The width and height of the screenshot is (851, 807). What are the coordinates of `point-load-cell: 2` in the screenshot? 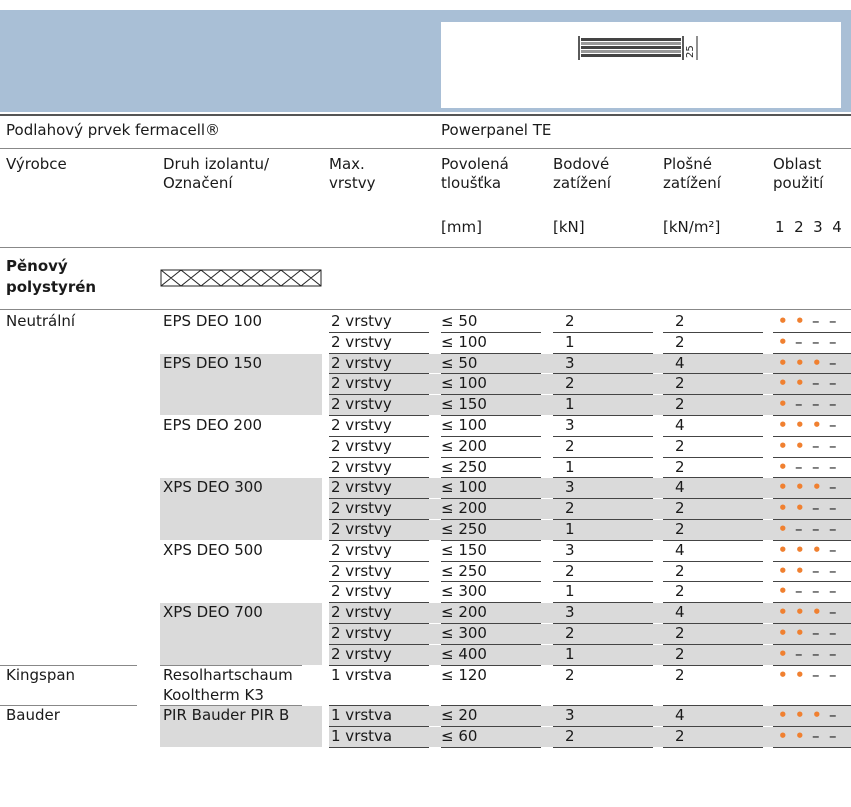 It's located at (570, 633).